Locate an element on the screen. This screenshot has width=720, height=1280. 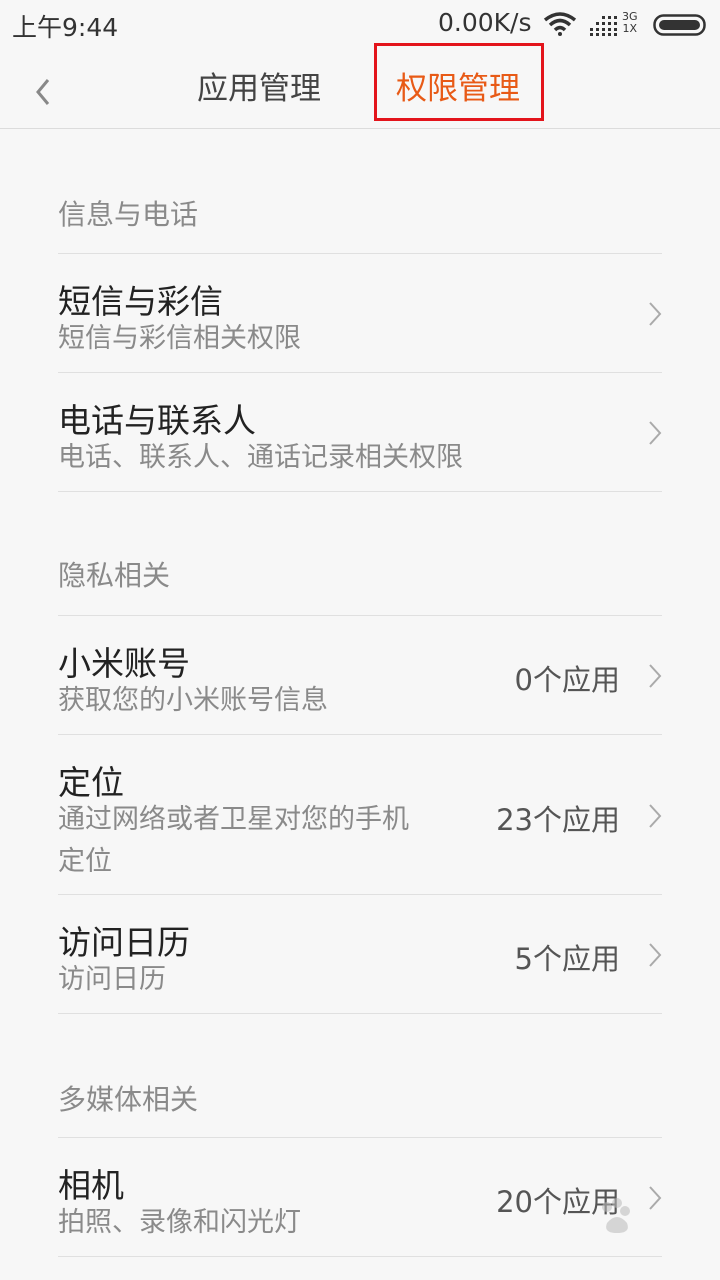
network-type: 3G 1X is located at coordinates (630, 22).